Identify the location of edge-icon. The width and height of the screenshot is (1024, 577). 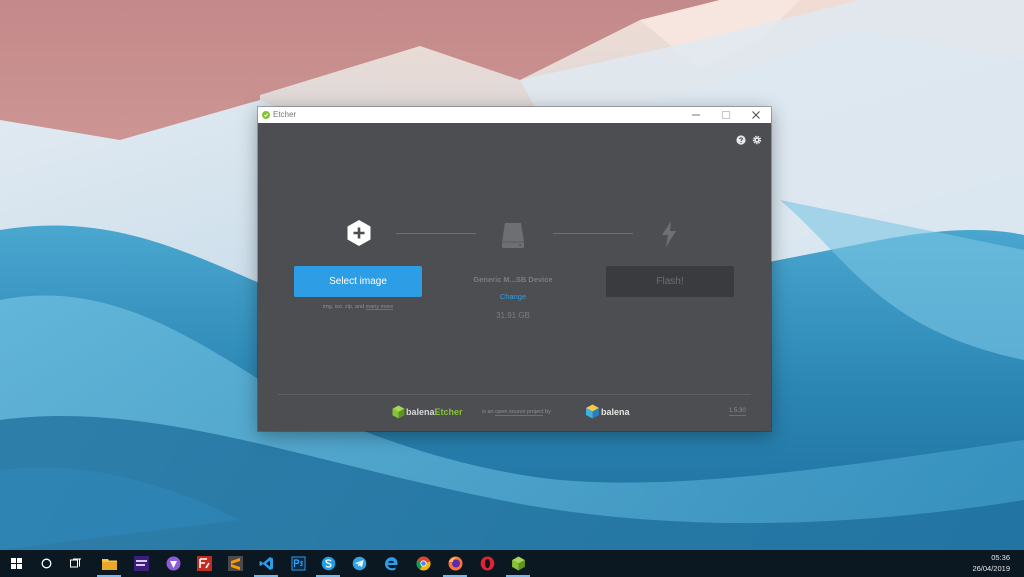
(391, 564).